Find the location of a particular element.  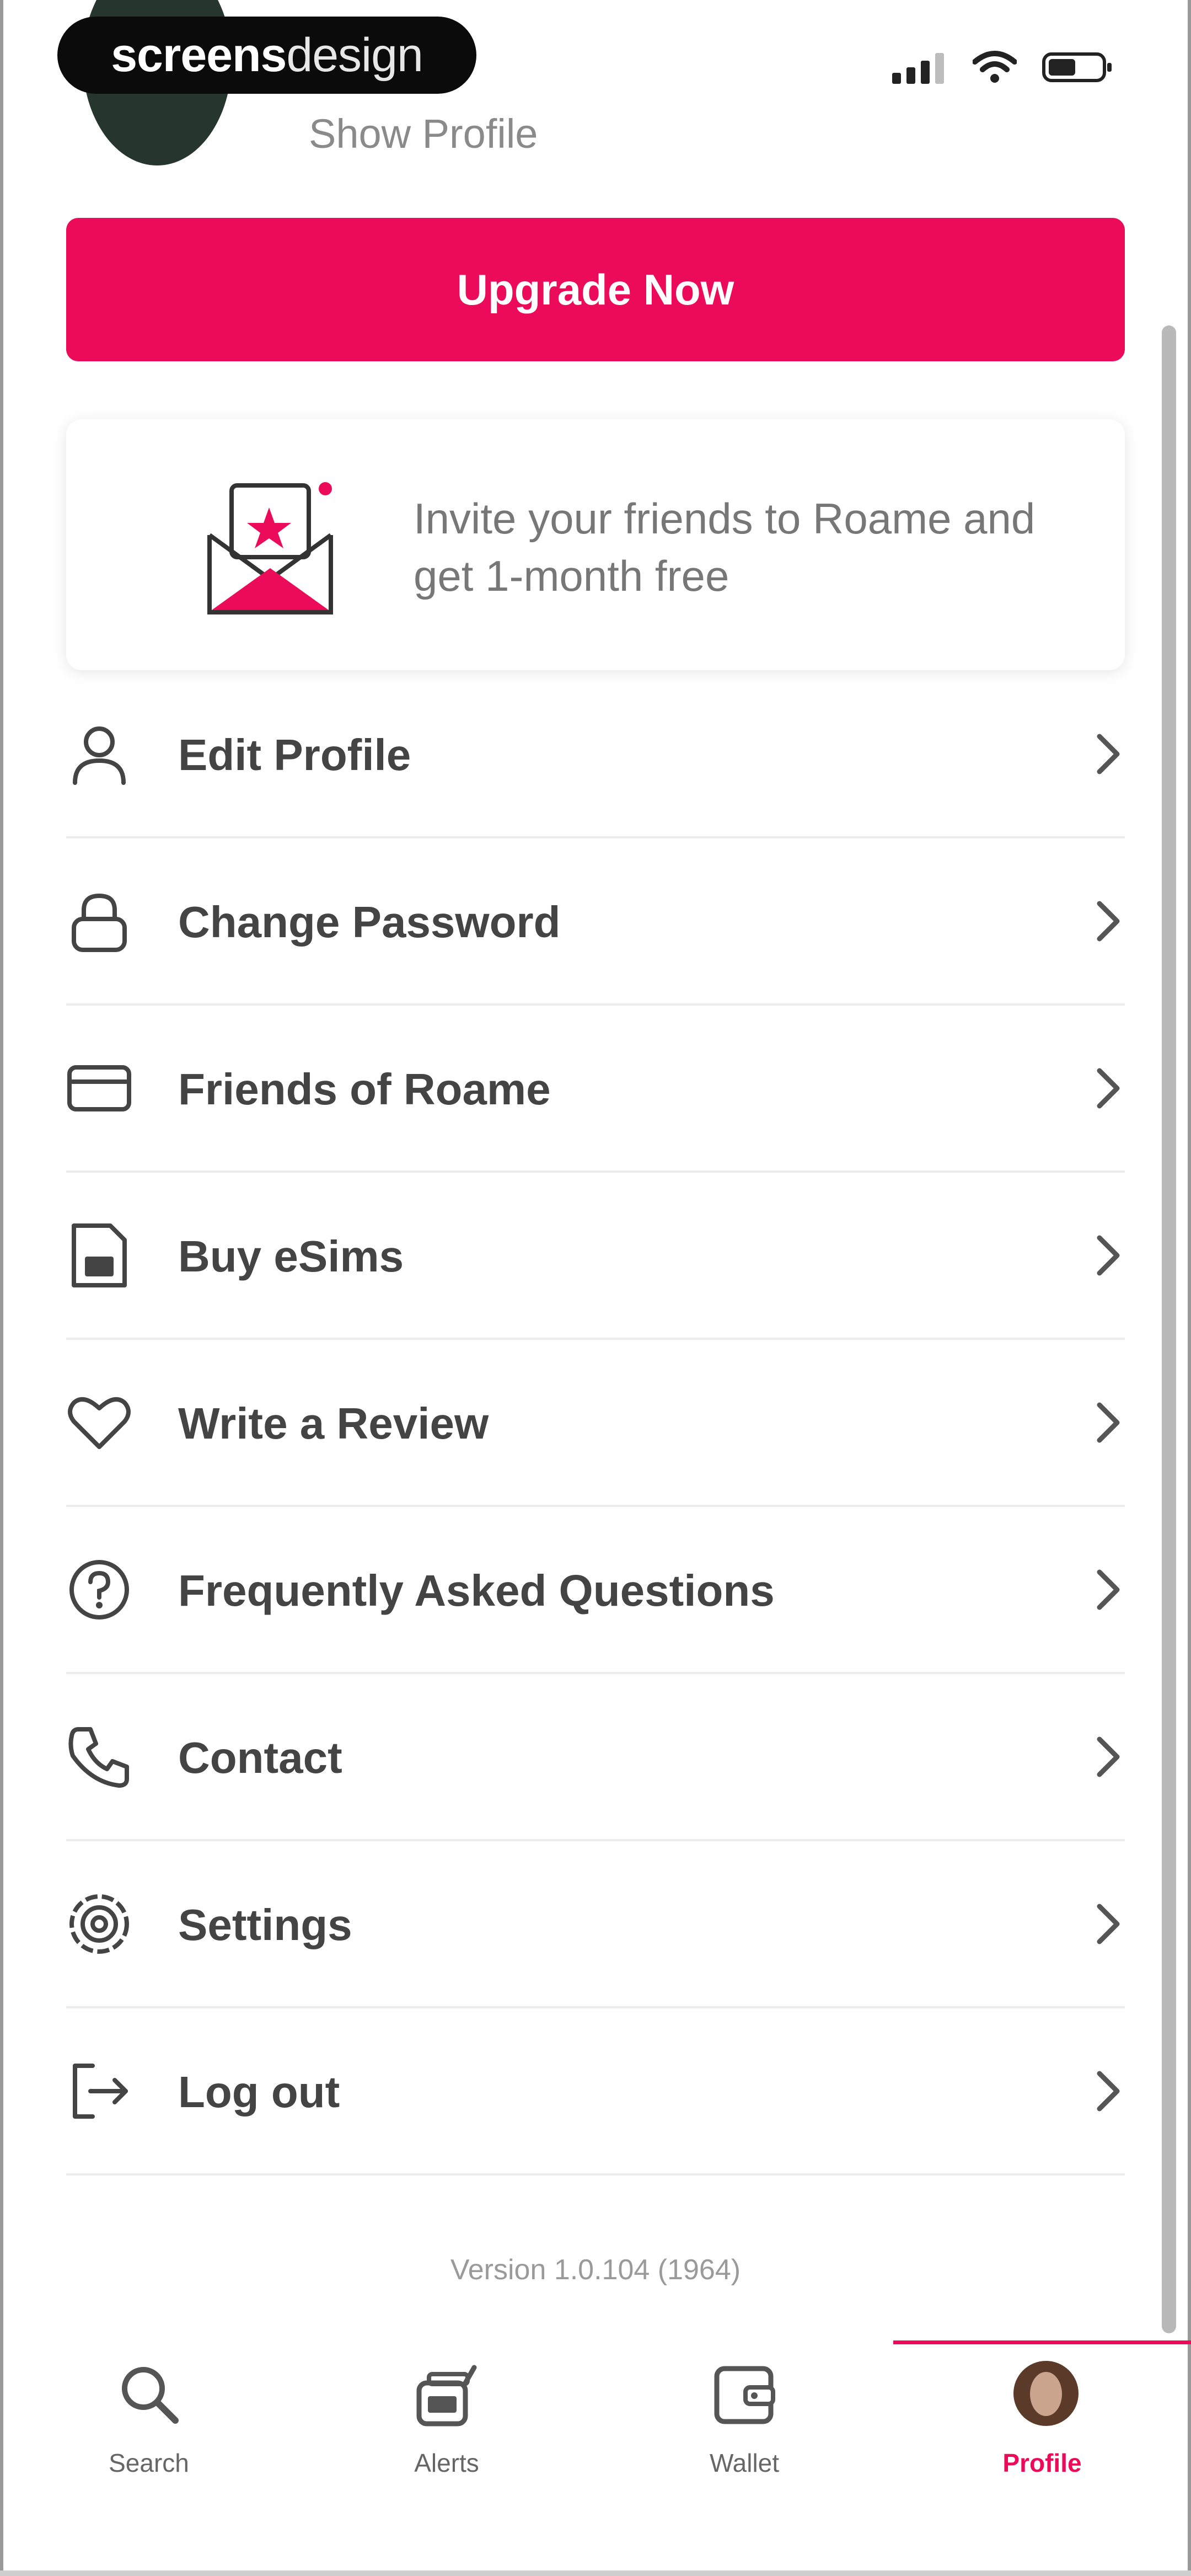

envelope-star-icon is located at coordinates (270, 548).